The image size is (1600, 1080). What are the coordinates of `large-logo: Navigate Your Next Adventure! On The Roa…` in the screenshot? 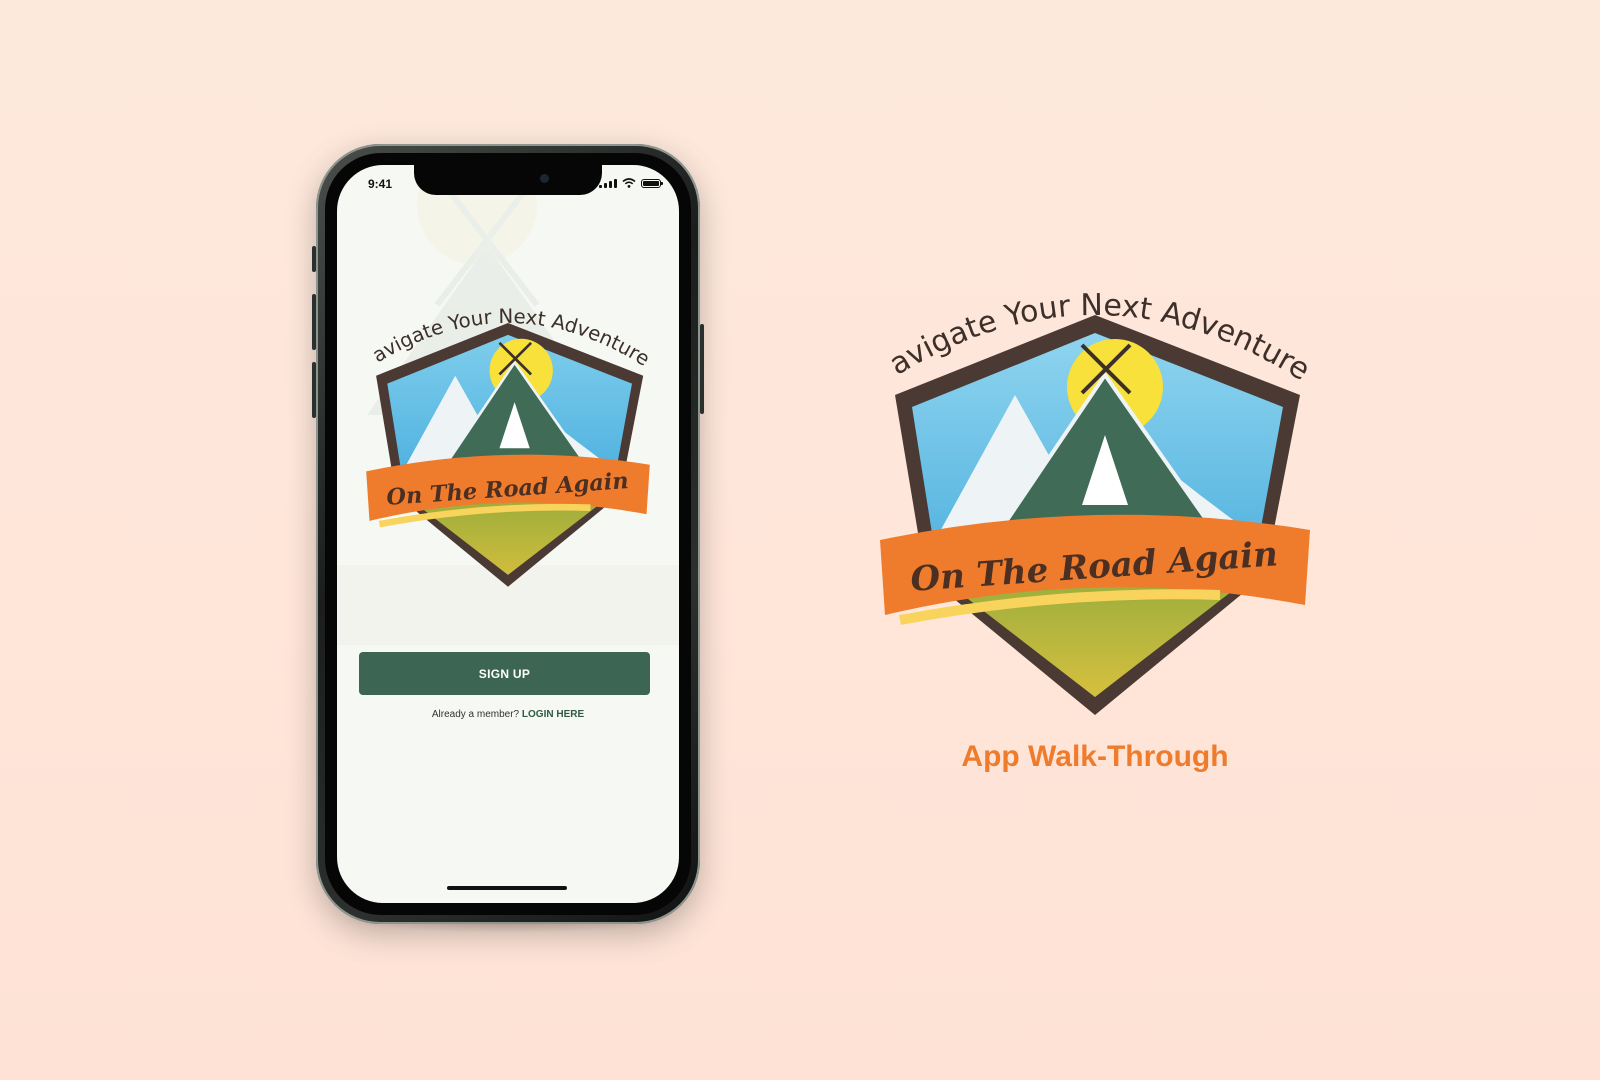 It's located at (1088, 495).